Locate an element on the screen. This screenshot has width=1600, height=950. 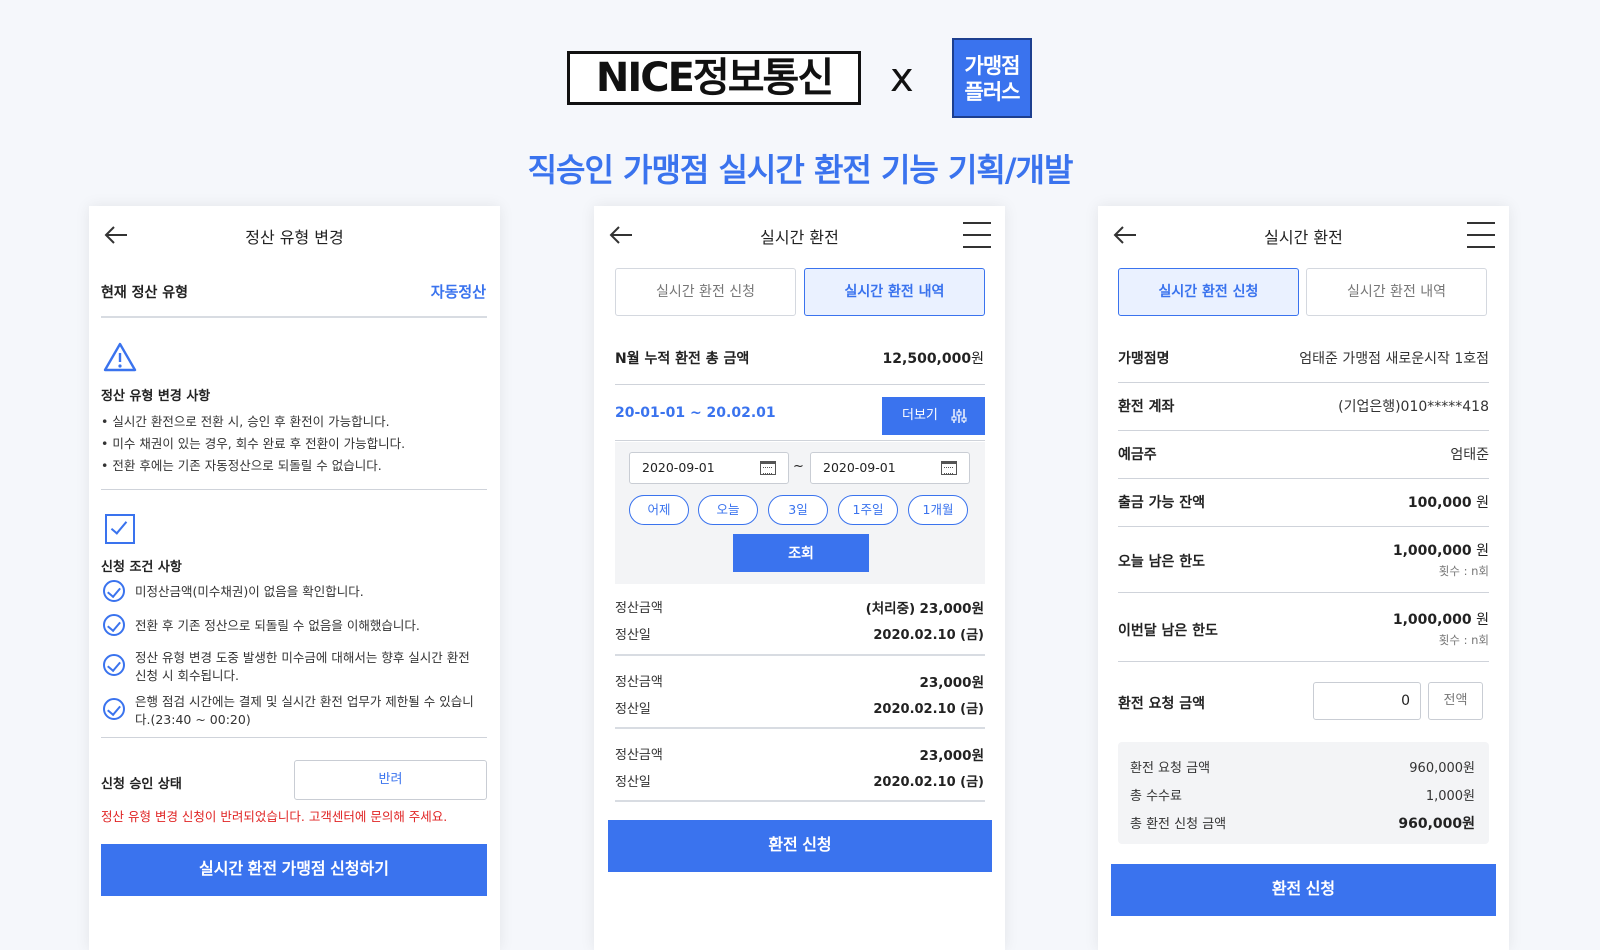
record-amount: (처리중) 23,000원 is located at coordinates (924, 609).